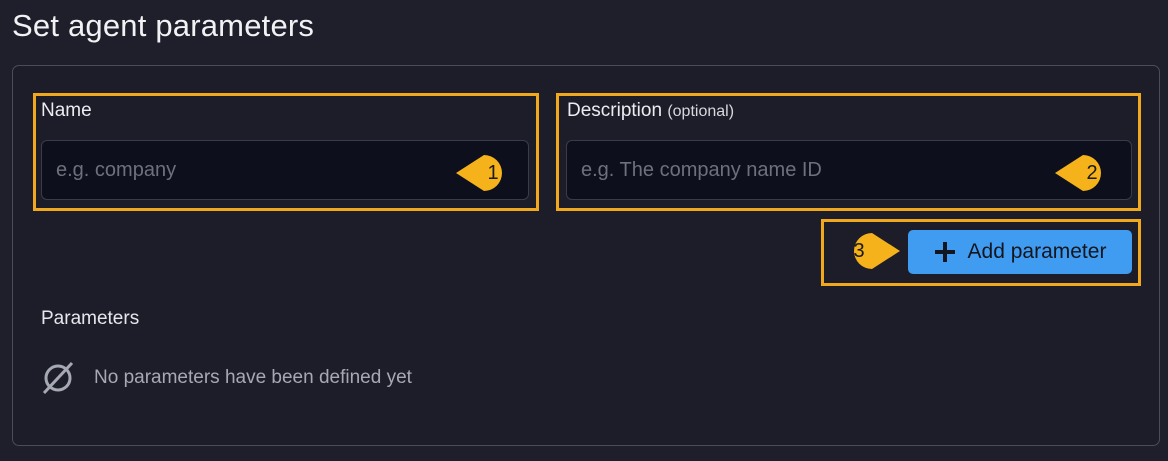 The height and width of the screenshot is (461, 1168). I want to click on description-input, so click(849, 170).